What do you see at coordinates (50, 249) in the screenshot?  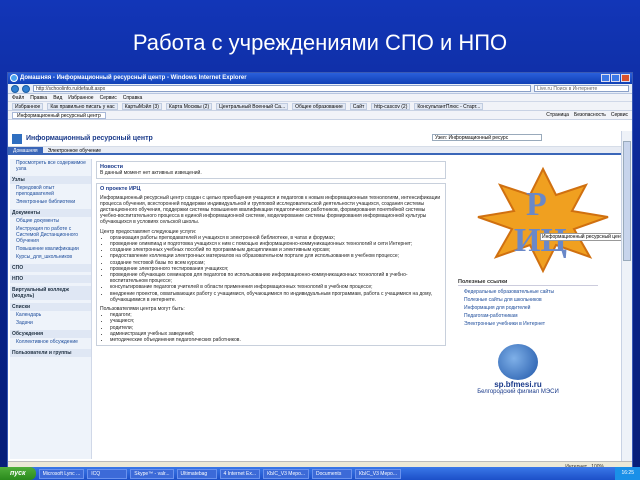 I see `nav-item: Повышение квалификации` at bounding box center [50, 249].